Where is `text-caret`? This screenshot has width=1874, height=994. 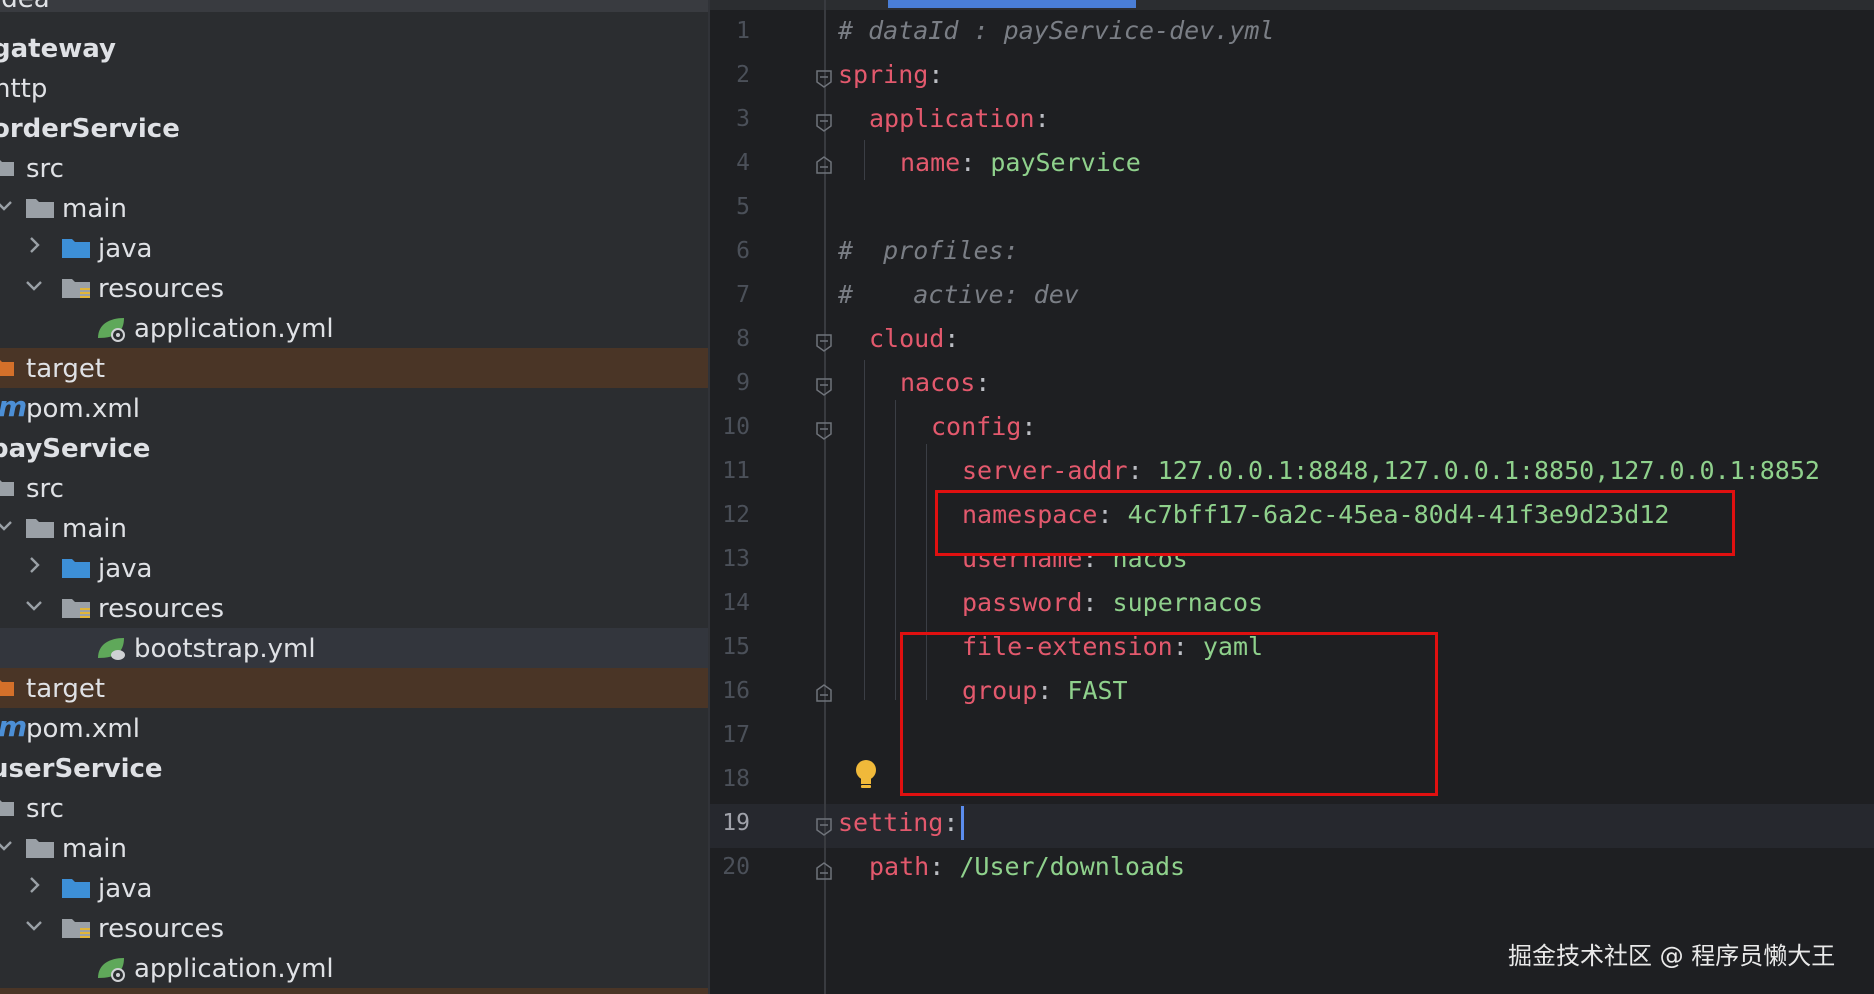
text-caret is located at coordinates (962, 823).